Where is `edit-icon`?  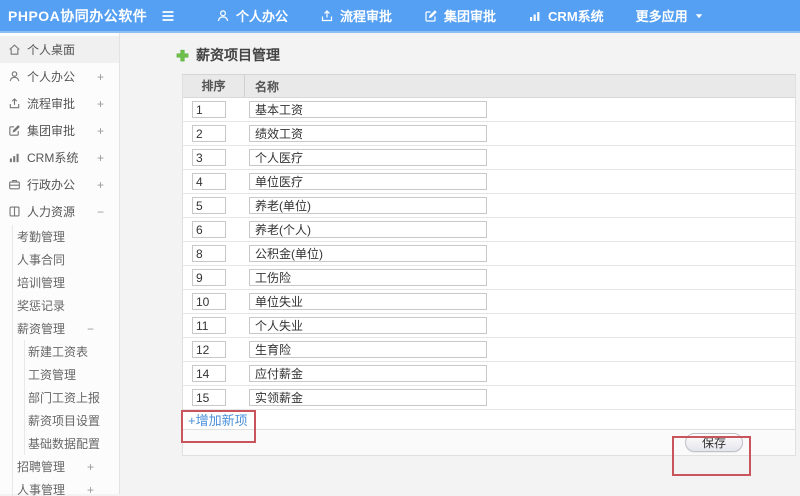 edit-icon is located at coordinates (431, 16).